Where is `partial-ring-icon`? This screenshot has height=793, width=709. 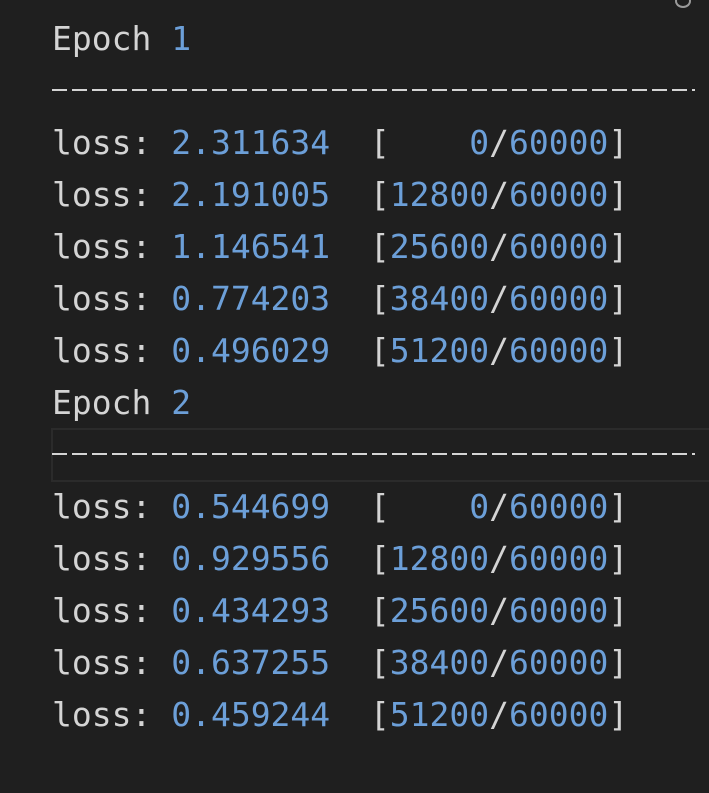
partial-ring-icon is located at coordinates (683, 4).